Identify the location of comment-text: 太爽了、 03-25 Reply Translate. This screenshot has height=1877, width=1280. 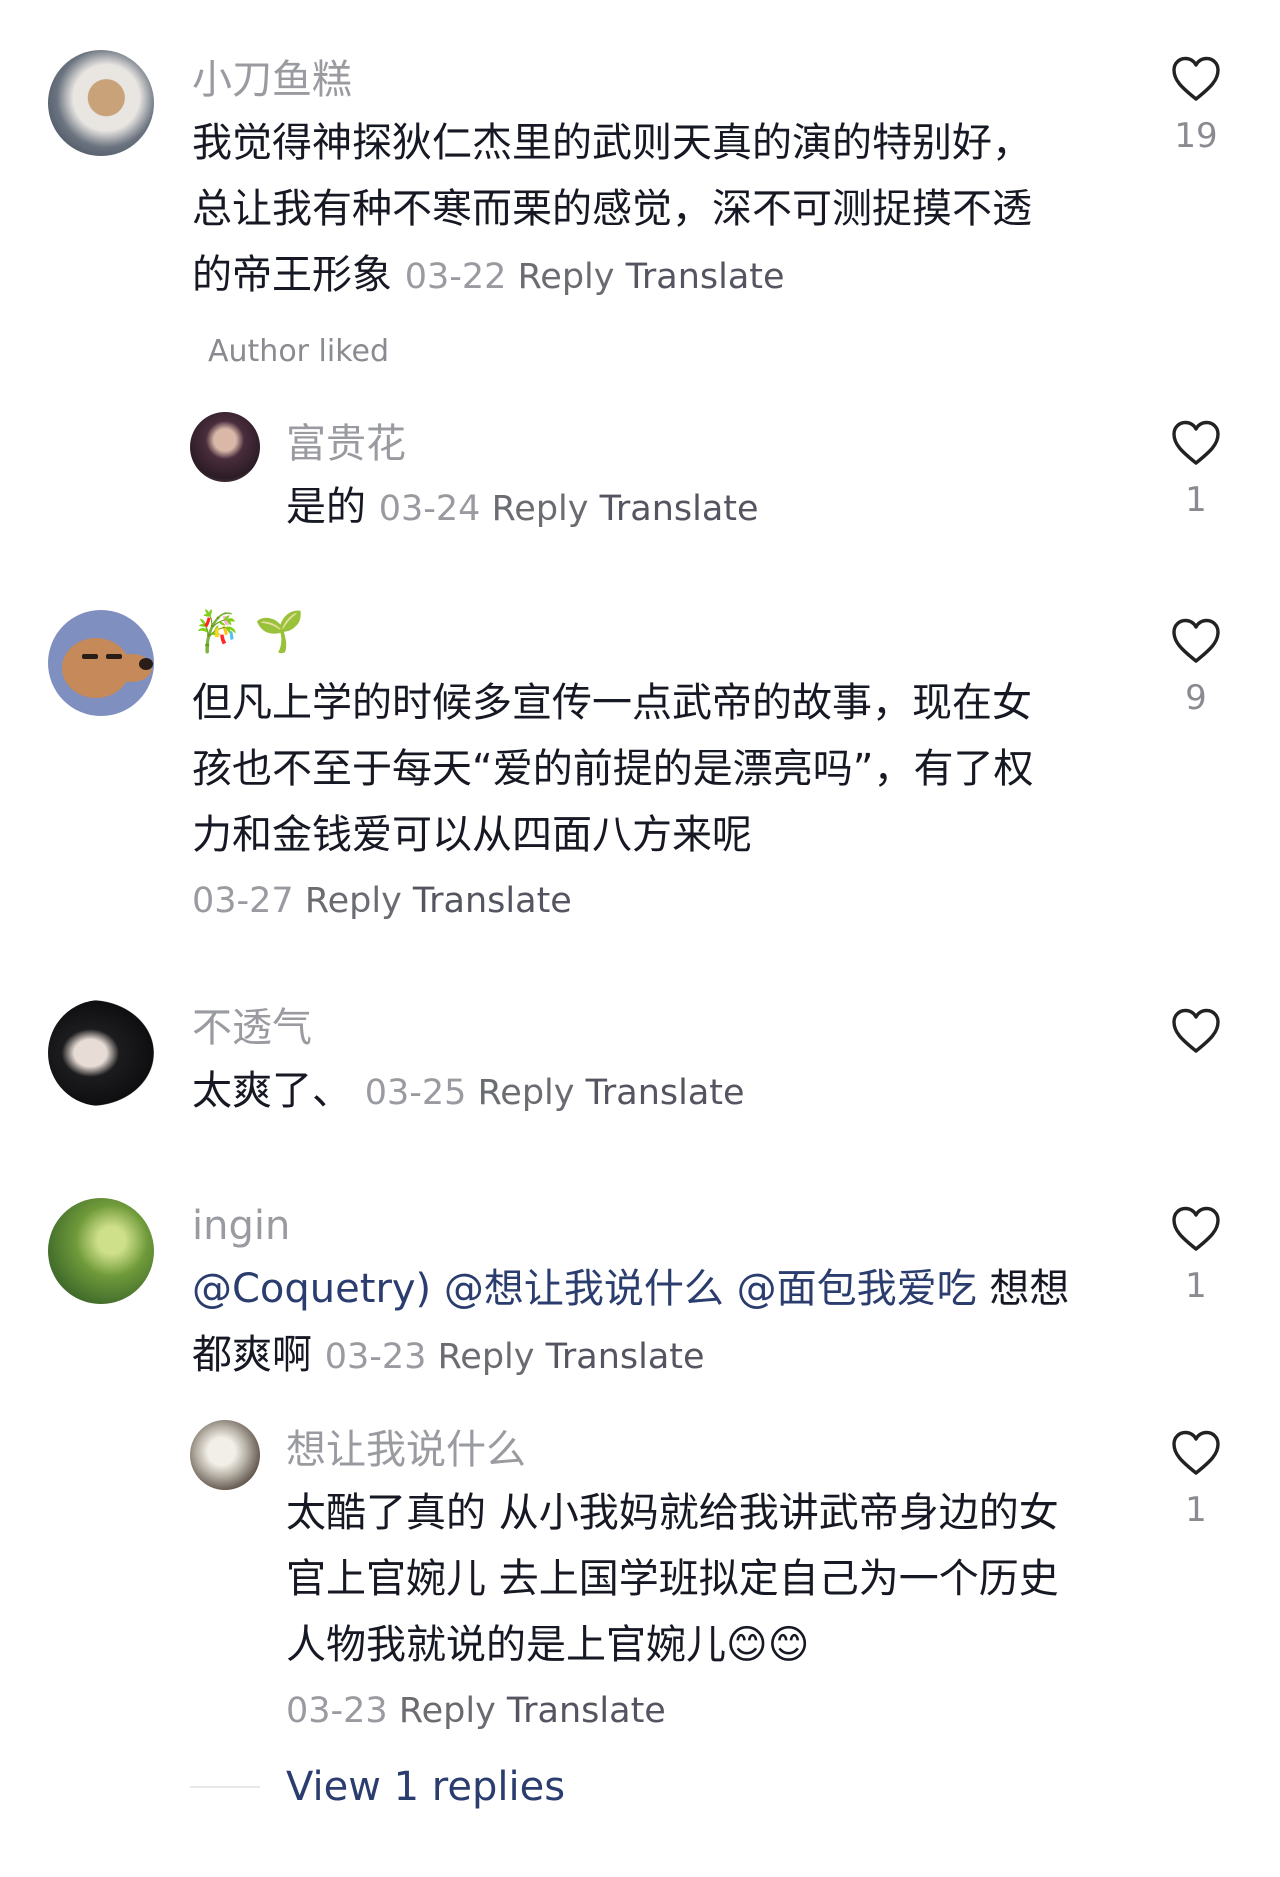
(468, 1092).